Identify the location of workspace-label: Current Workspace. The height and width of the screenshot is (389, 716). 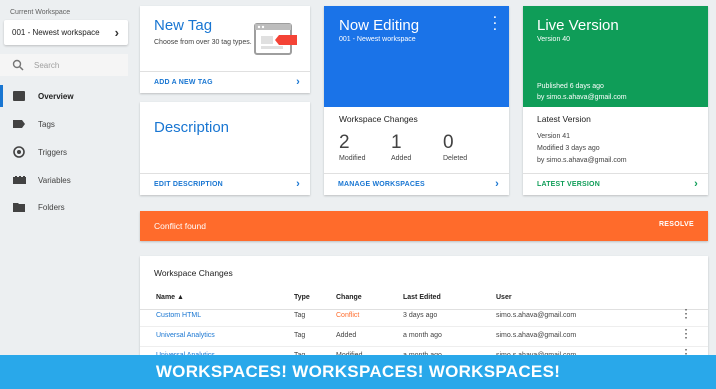
(40, 12).